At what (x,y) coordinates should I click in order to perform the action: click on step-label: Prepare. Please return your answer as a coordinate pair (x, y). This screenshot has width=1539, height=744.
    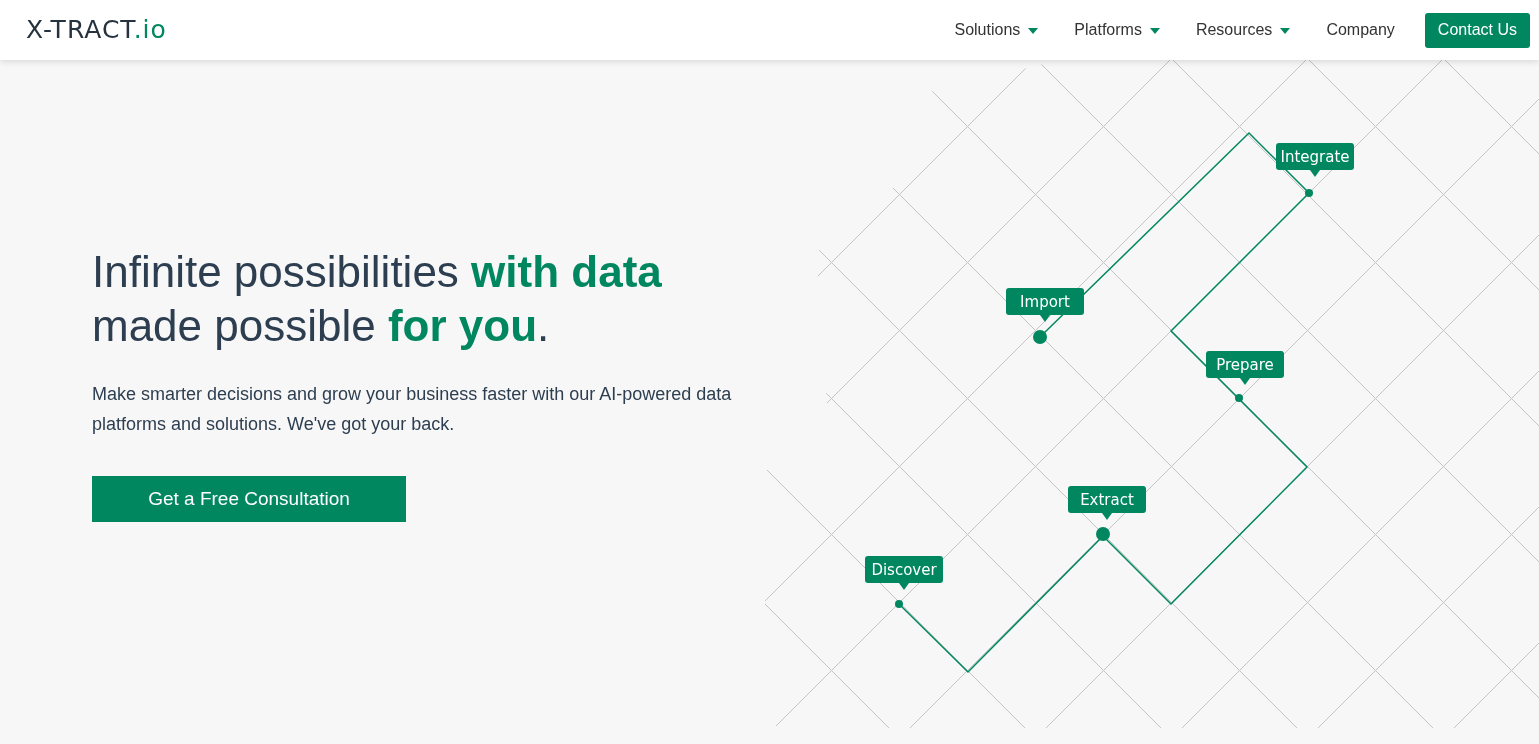
    Looking at the image, I should click on (1245, 368).